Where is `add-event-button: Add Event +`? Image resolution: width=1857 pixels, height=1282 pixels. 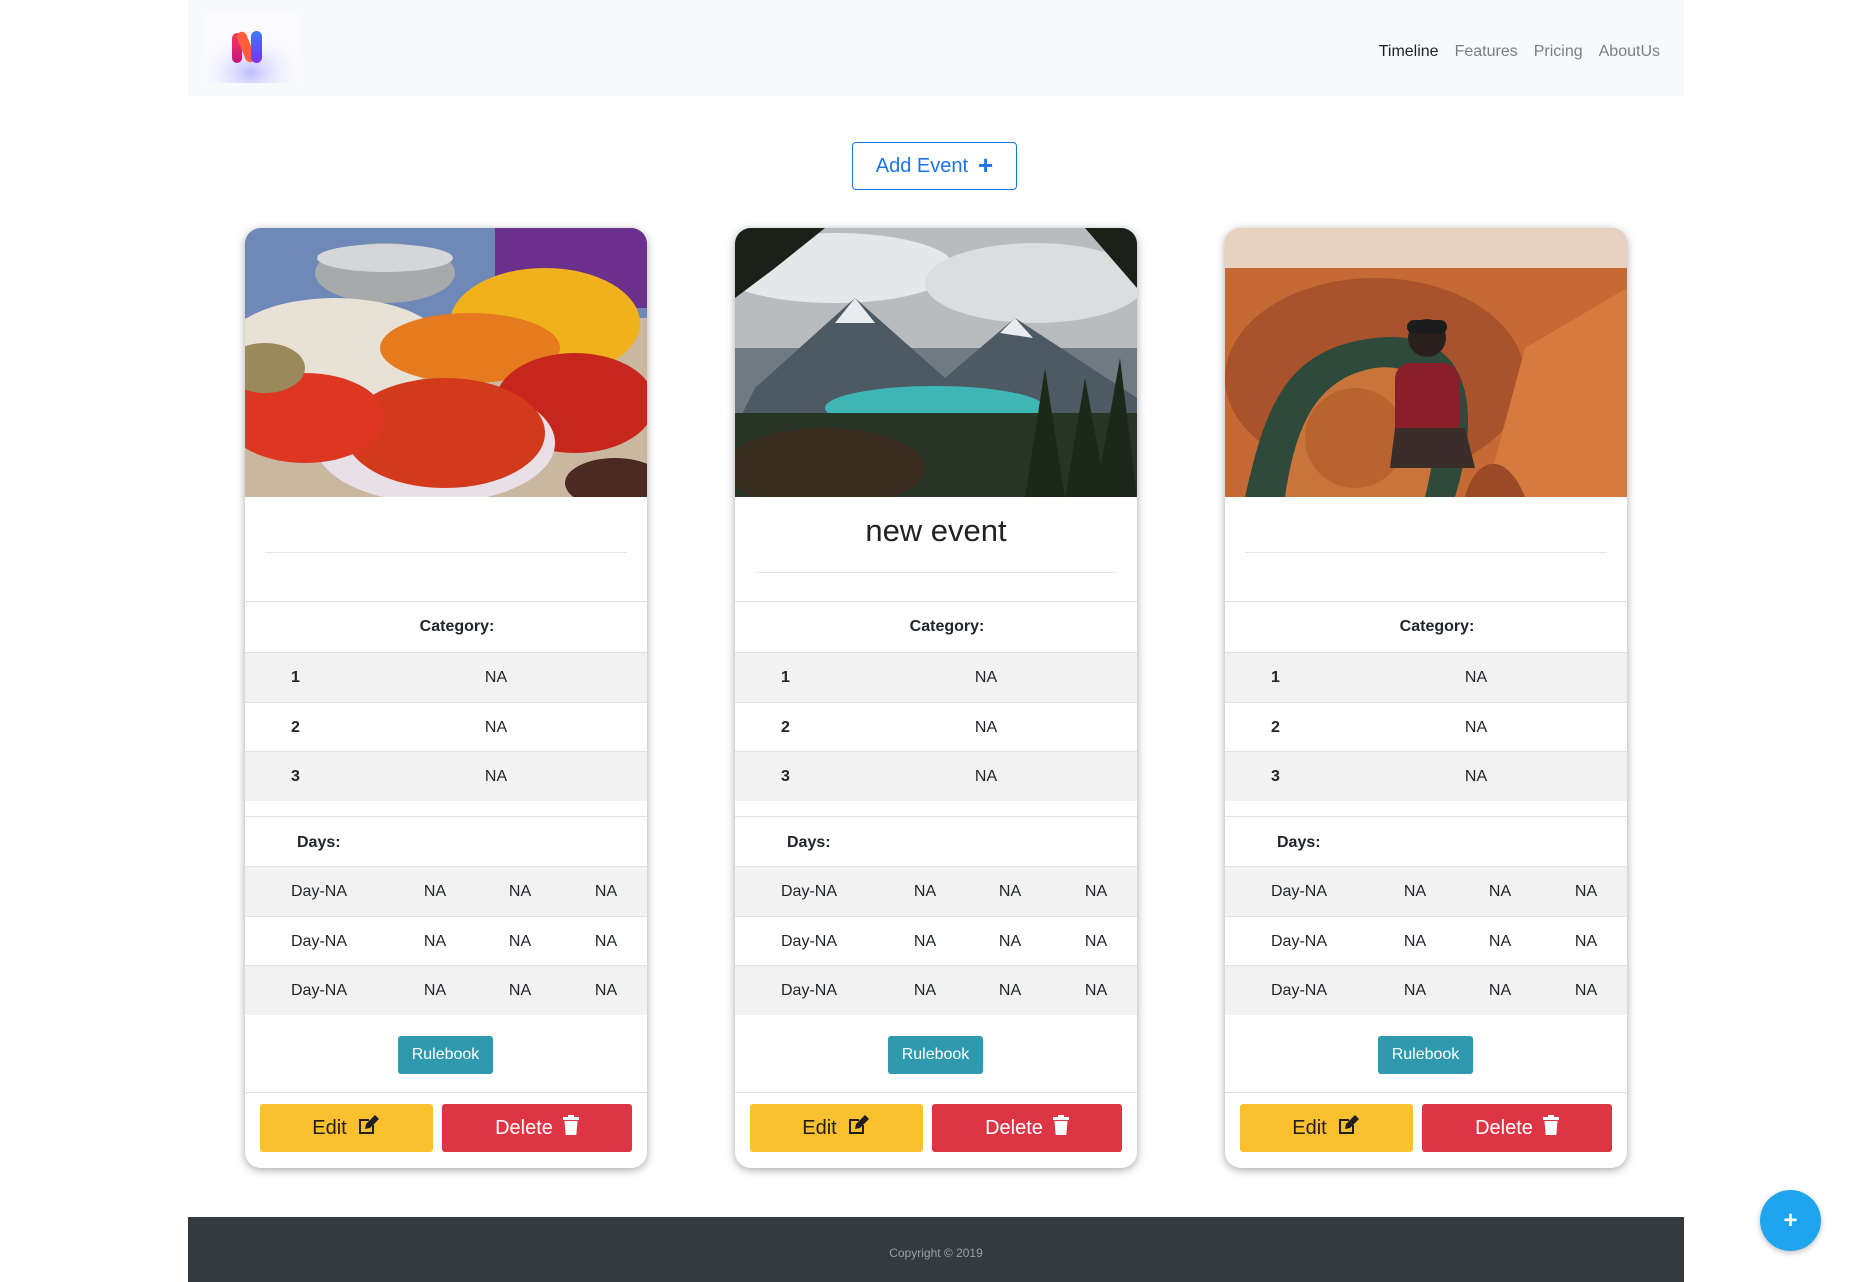
add-event-button: Add Event + is located at coordinates (934, 166).